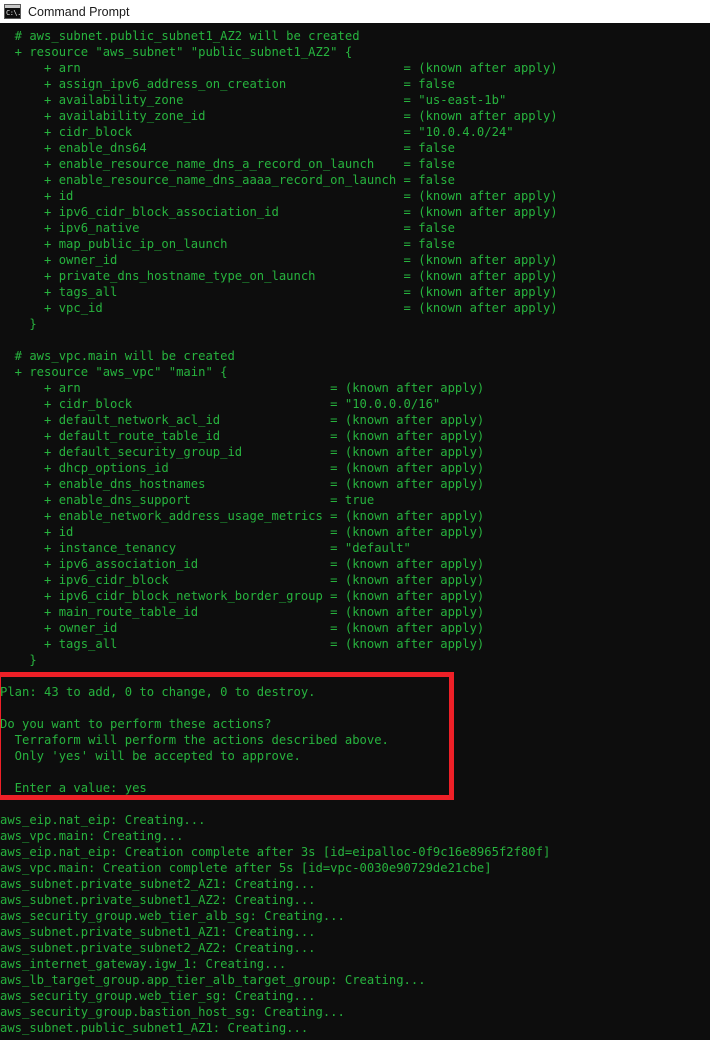  I want to click on window-titlebar: C:\. Command Prompt, so click(355, 11).